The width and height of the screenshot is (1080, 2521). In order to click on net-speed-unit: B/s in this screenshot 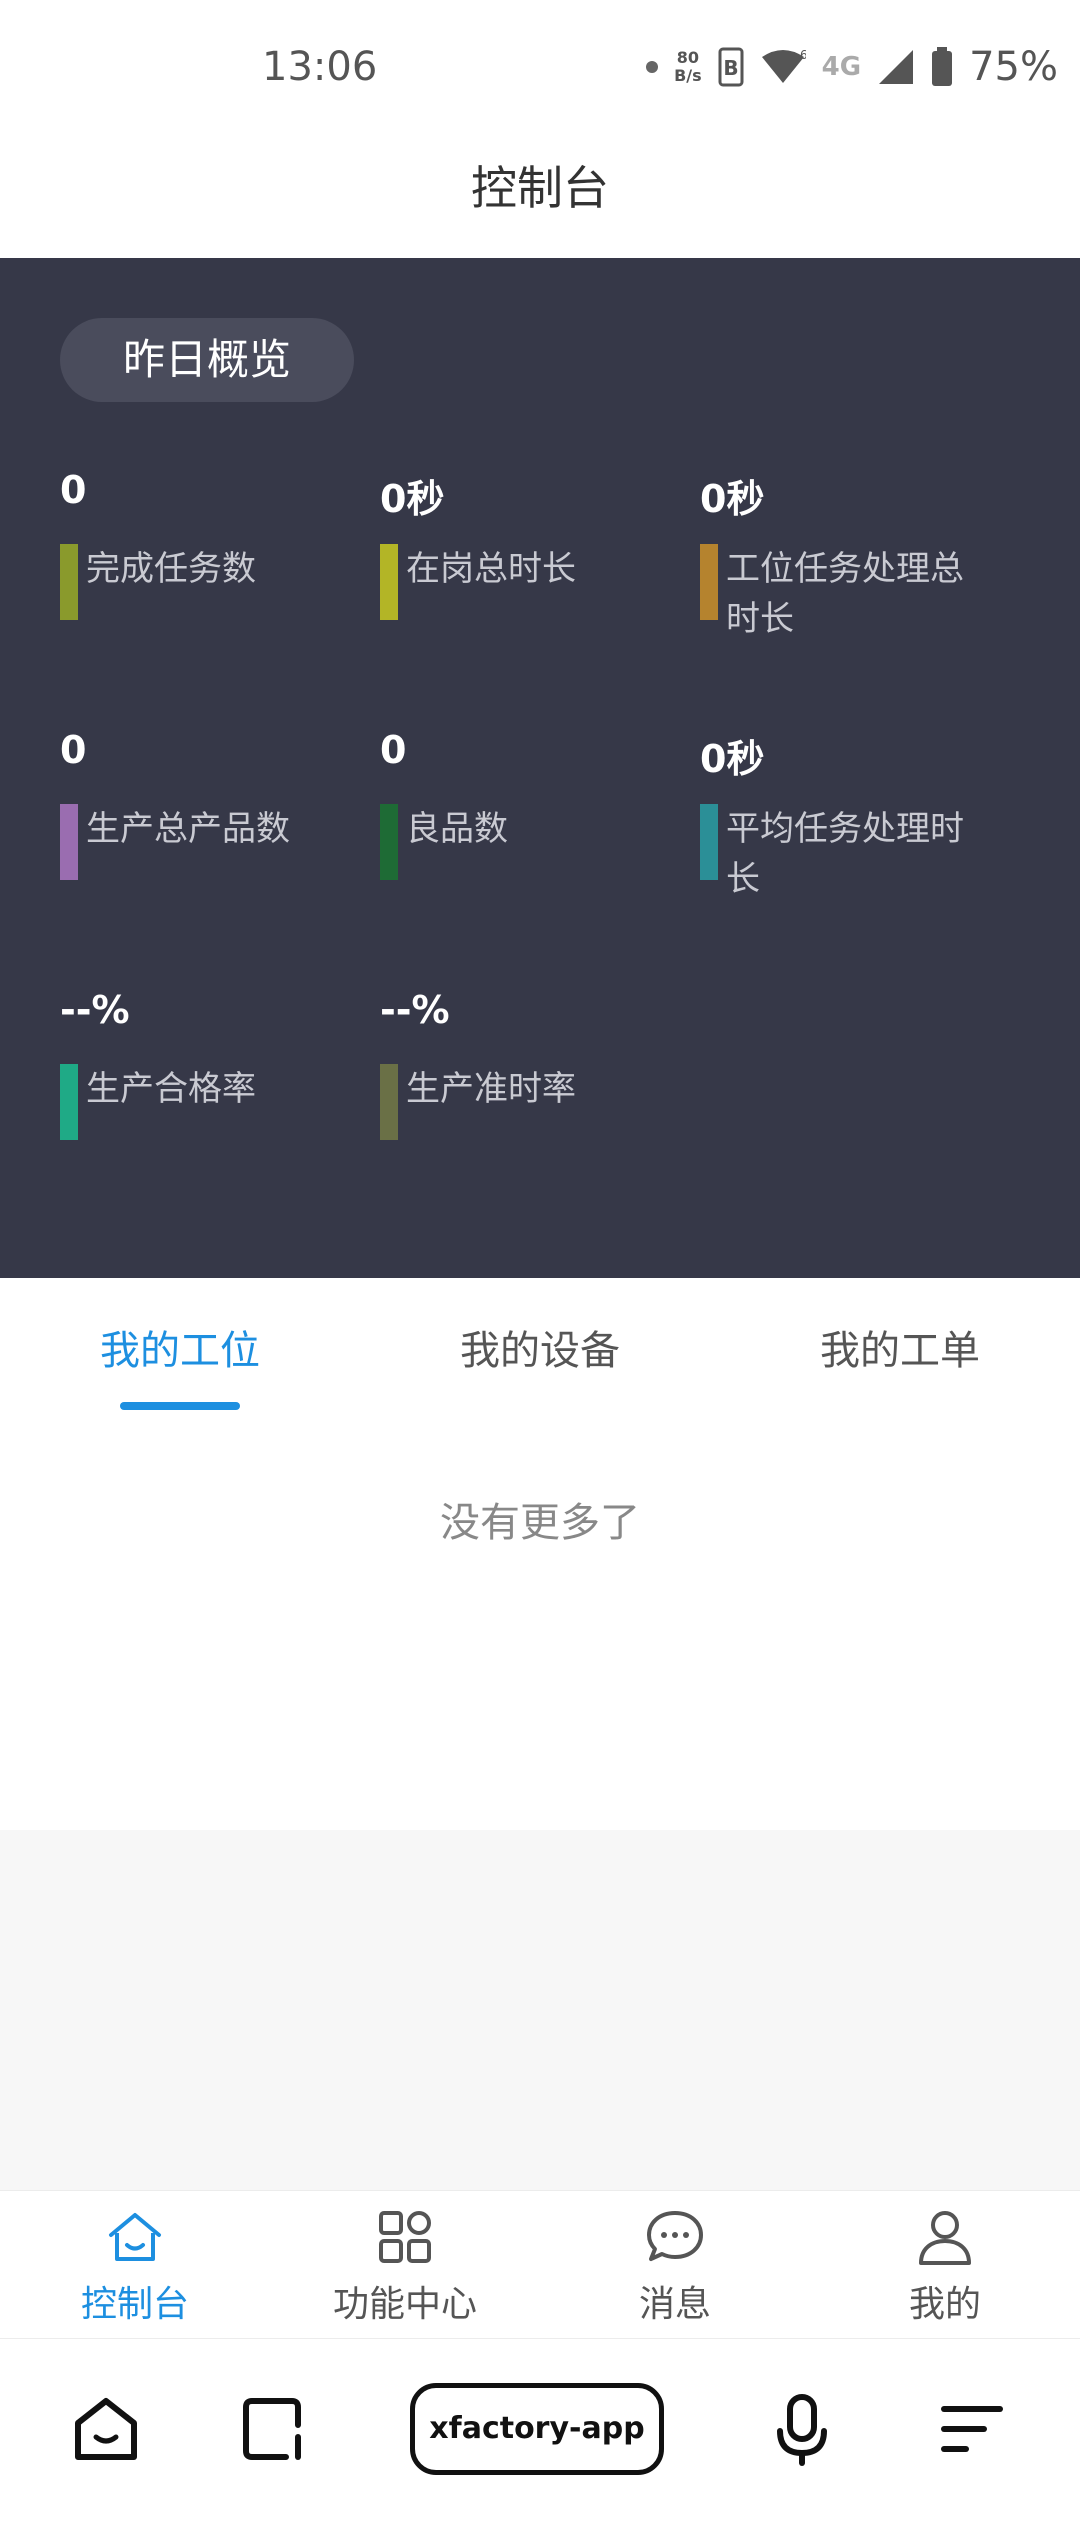, I will do `click(688, 75)`.